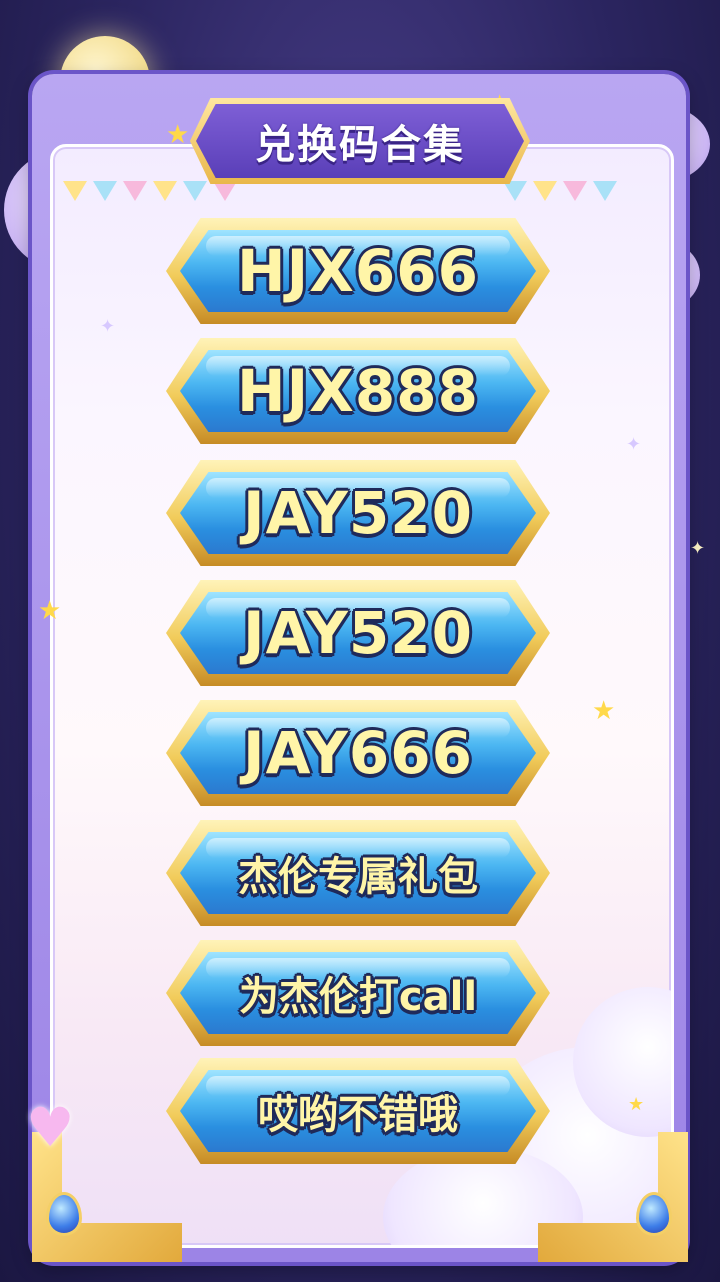  I want to click on code-button-jay520-2: JAY520, so click(358, 633).